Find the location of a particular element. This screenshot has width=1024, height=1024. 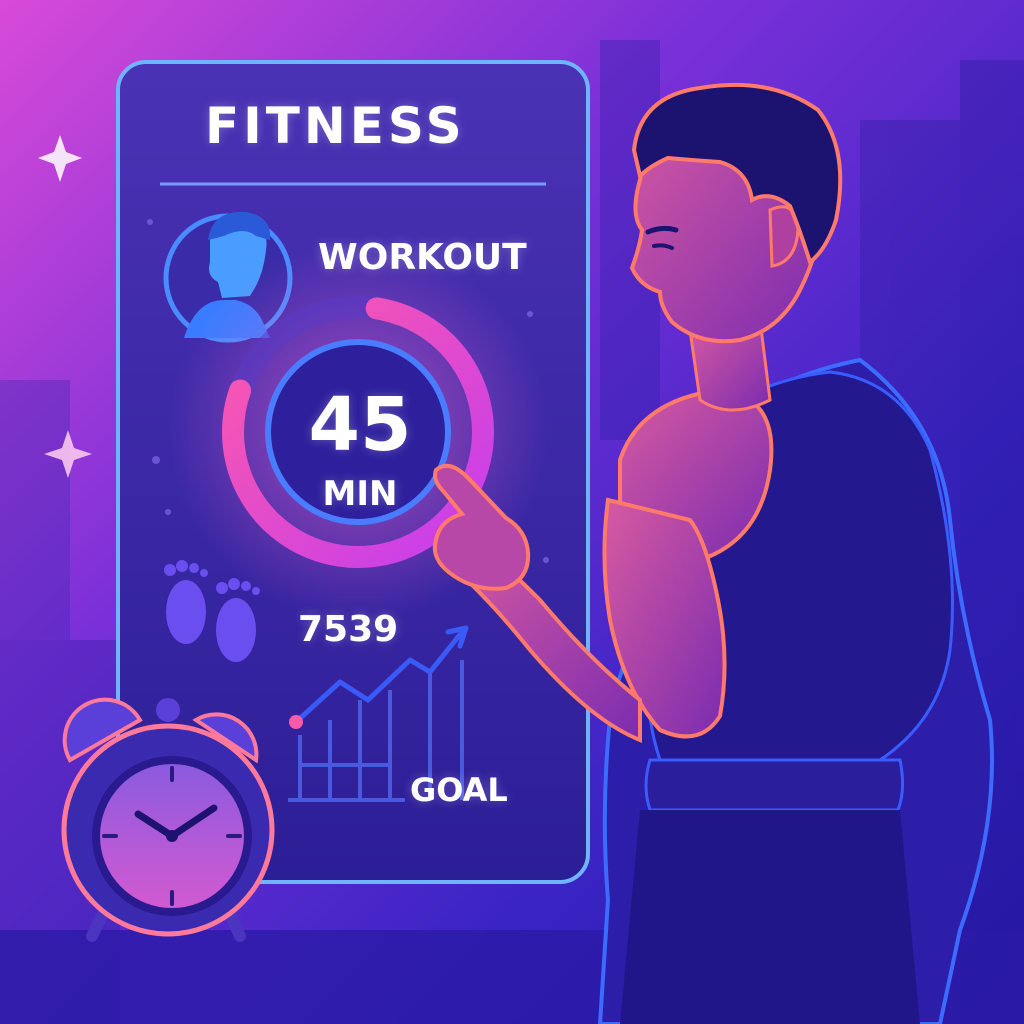

workout-minutes-unit: MIN is located at coordinates (360, 494).